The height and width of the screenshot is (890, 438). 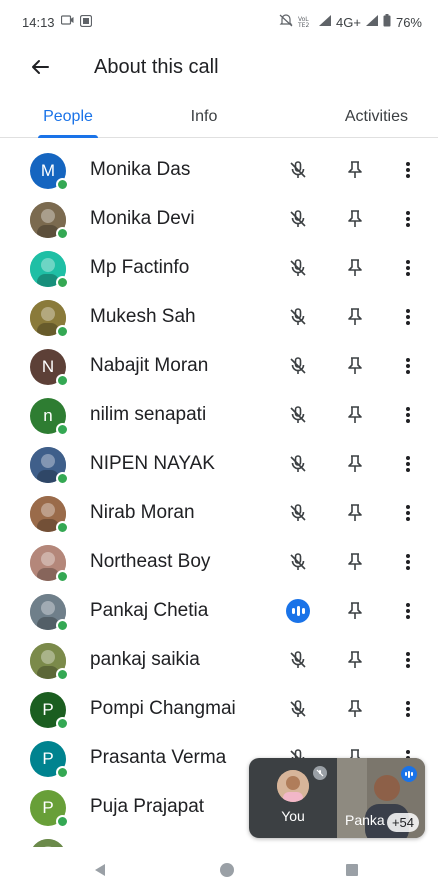 I want to click on tab-bar: People Info Activities, so click(x=219, y=117).